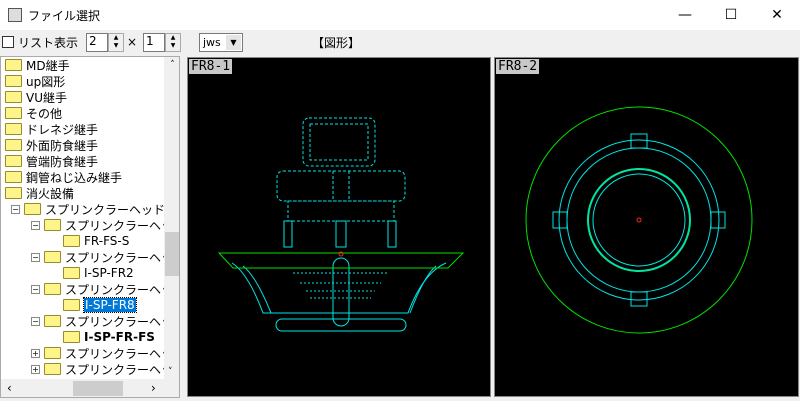 The width and height of the screenshot is (800, 401). What do you see at coordinates (132, 42) in the screenshot?
I see `times-label: ×` at bounding box center [132, 42].